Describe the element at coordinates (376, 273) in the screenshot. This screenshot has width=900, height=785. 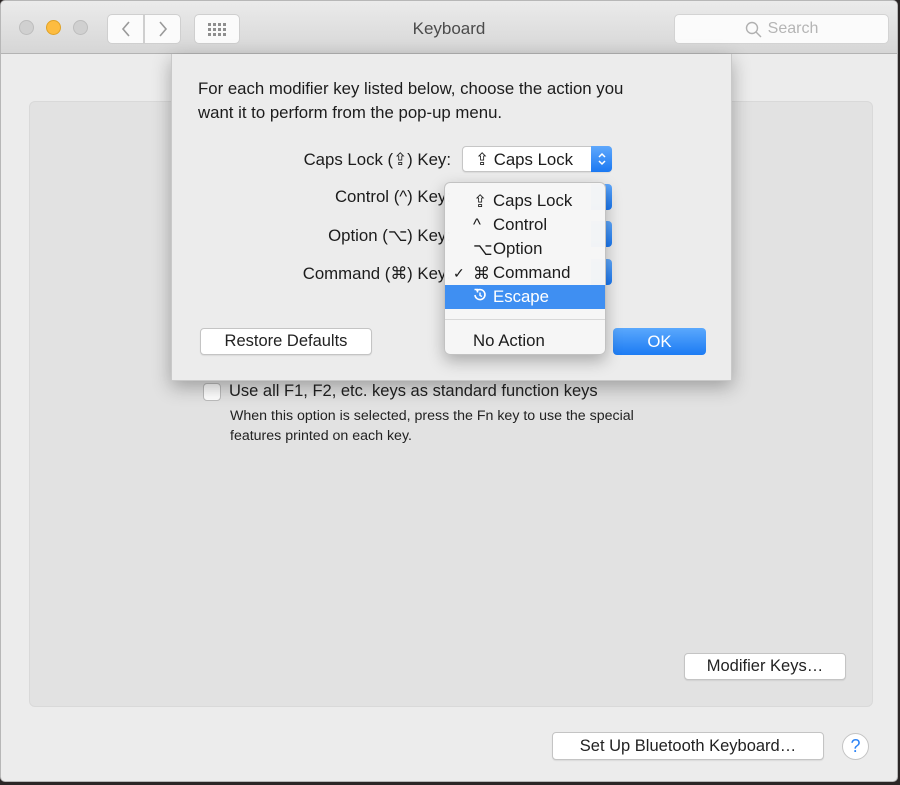
I see `command-key-label: Command (⌘) Key:` at that location.